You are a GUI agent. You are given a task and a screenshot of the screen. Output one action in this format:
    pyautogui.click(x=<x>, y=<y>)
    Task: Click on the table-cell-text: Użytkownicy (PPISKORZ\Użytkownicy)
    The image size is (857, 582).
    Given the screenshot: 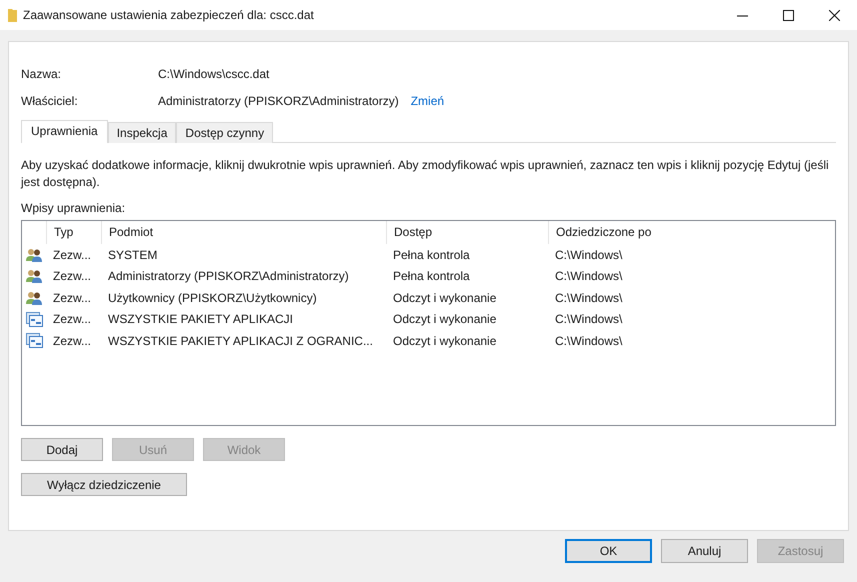 What is the action you would take?
    pyautogui.click(x=212, y=297)
    